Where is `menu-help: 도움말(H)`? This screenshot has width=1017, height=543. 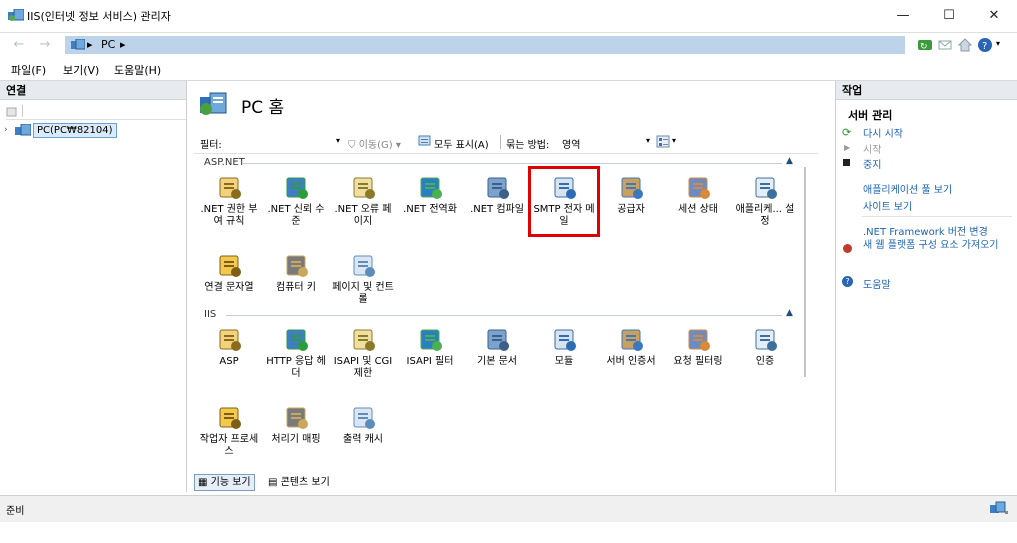
menu-help: 도움말(H) is located at coordinates (137, 70).